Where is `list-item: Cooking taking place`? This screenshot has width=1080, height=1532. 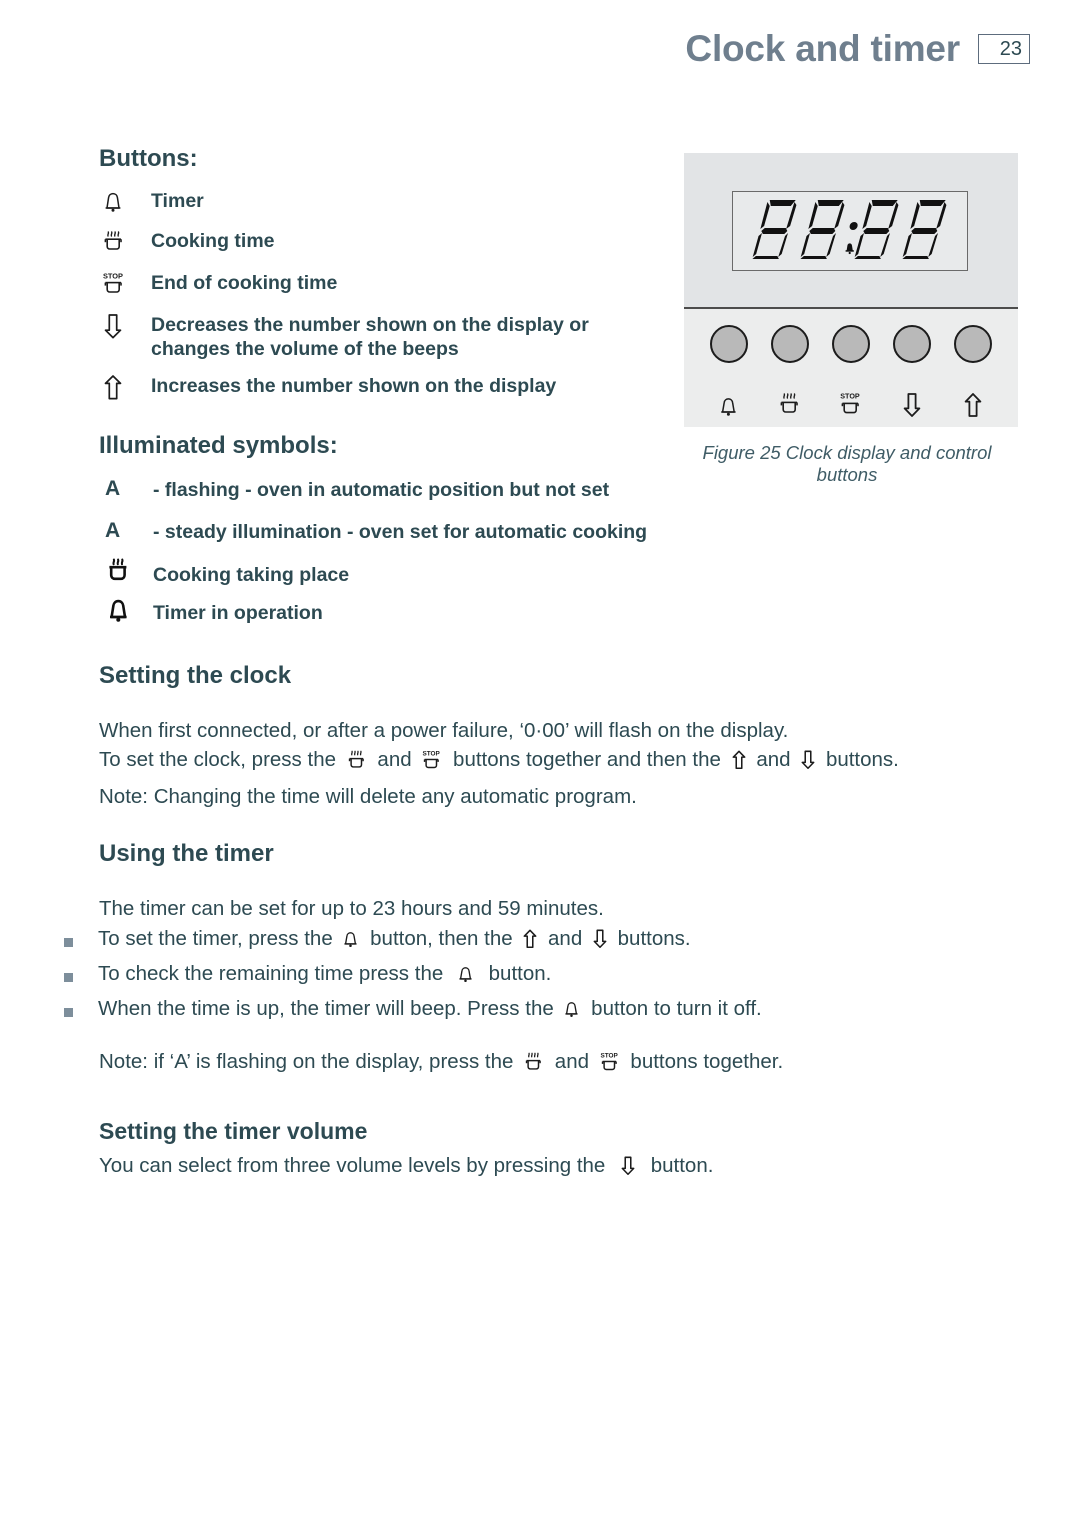
list-item: Cooking taking place is located at coordinates (415, 571).